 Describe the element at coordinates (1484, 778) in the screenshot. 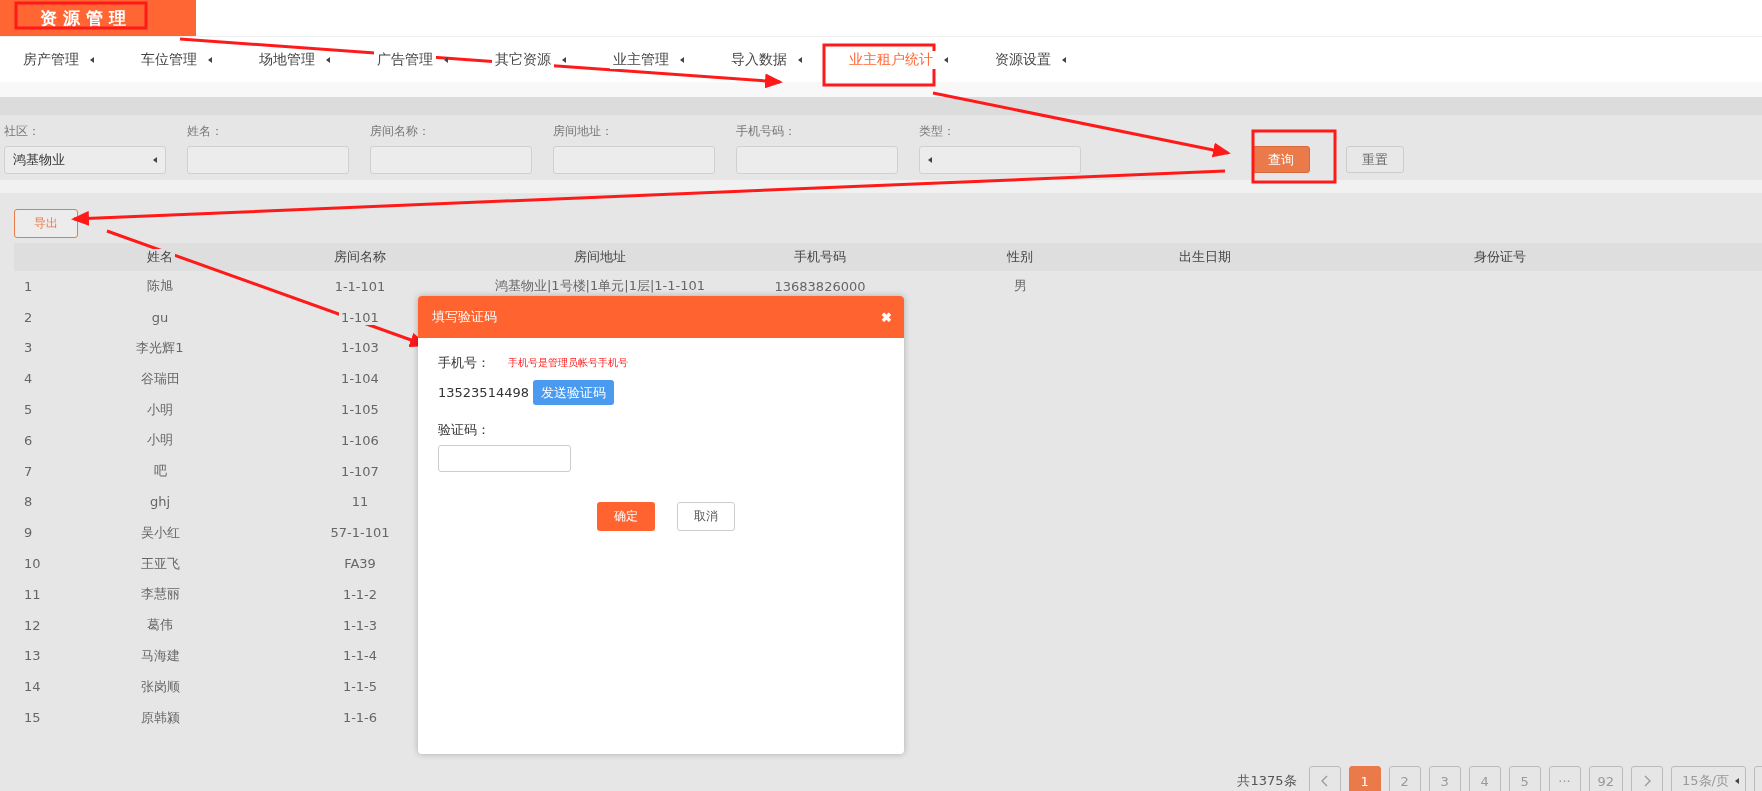

I see `page-button: 4` at that location.